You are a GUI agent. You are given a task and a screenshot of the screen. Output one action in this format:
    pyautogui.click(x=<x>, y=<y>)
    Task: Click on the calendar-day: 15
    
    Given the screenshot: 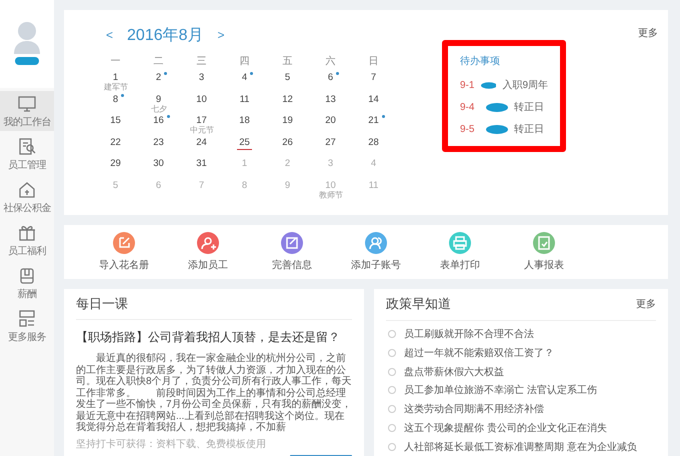 What is the action you would take?
    pyautogui.click(x=115, y=121)
    